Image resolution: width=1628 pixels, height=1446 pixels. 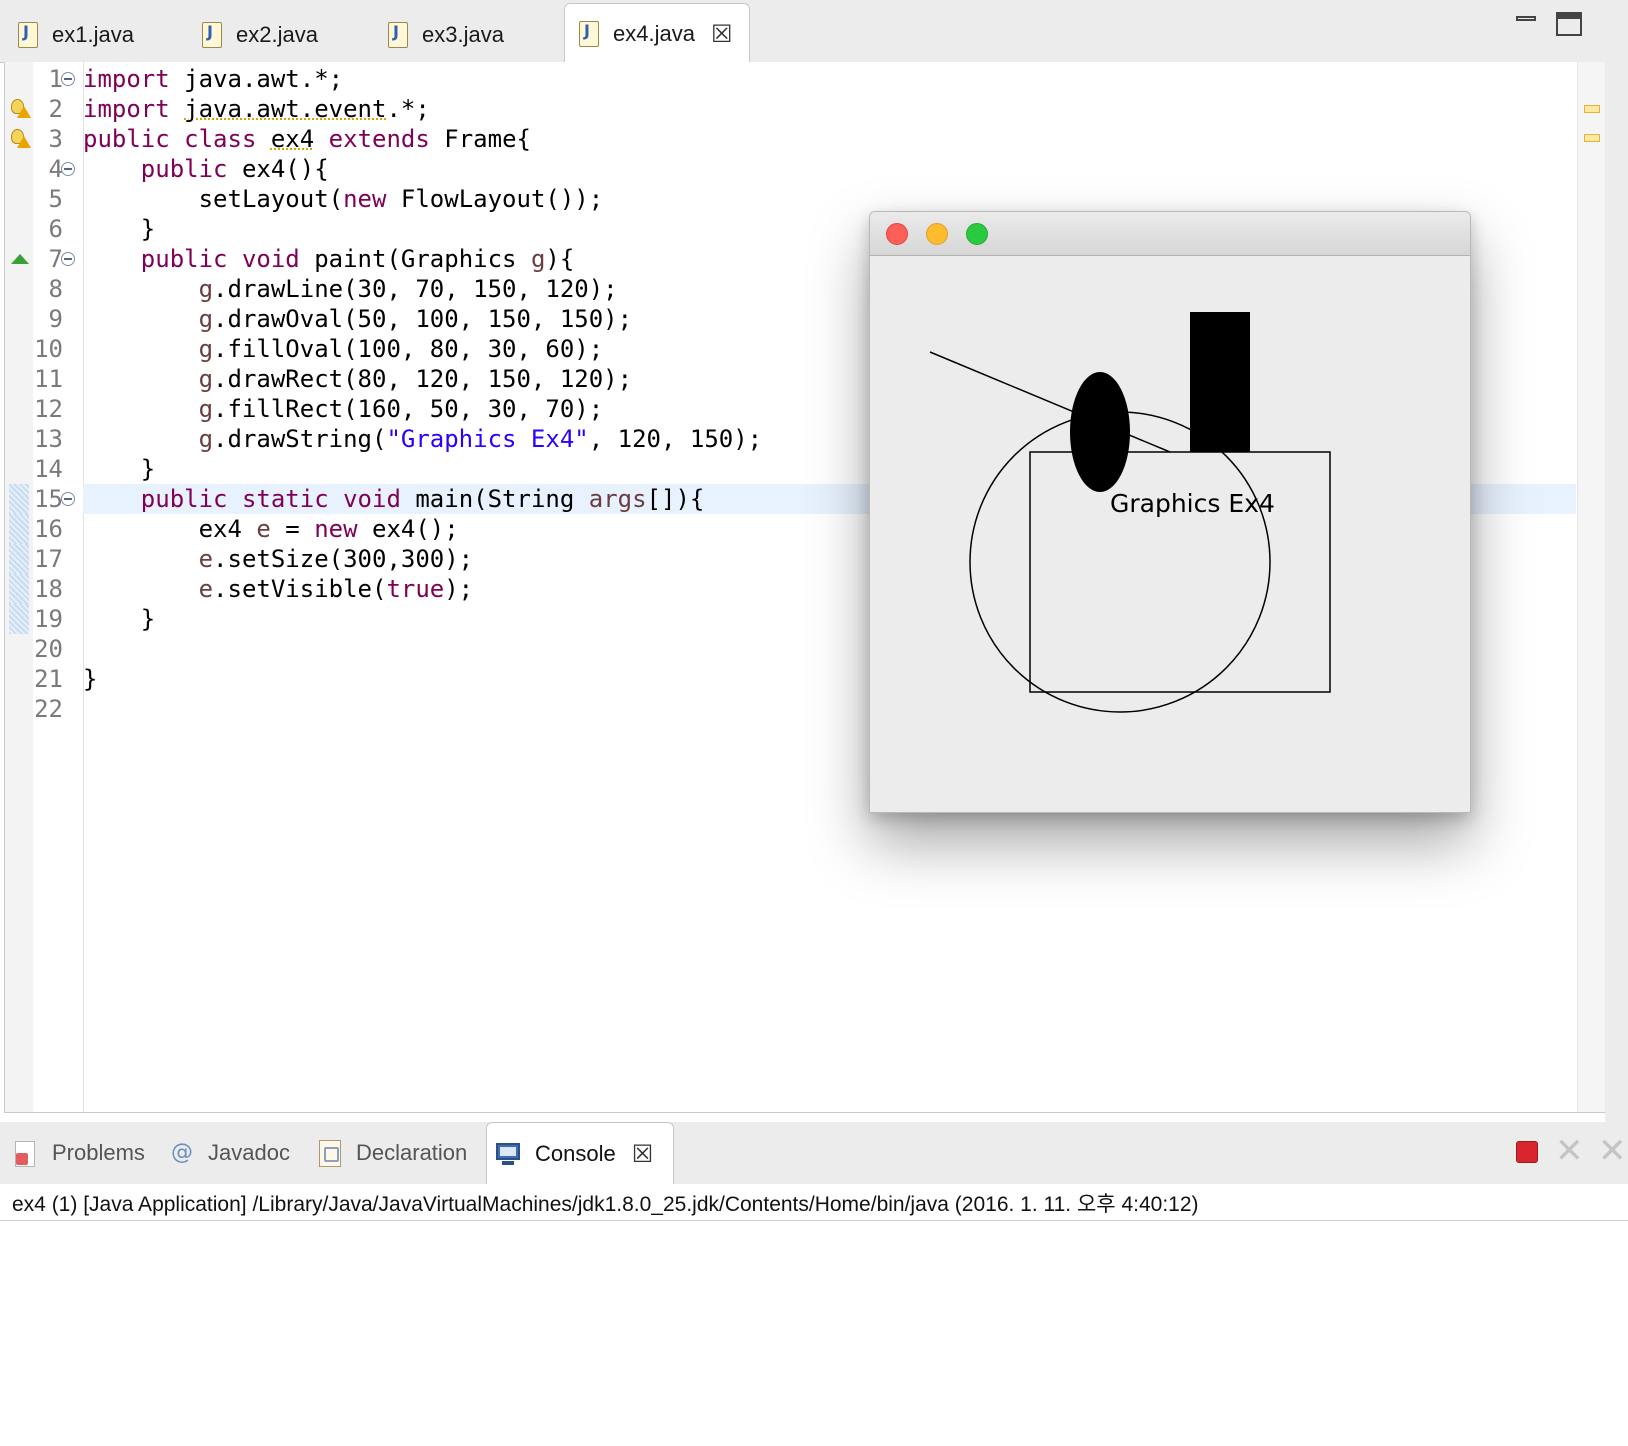 I want to click on line-number: 9, so click(x=55, y=319).